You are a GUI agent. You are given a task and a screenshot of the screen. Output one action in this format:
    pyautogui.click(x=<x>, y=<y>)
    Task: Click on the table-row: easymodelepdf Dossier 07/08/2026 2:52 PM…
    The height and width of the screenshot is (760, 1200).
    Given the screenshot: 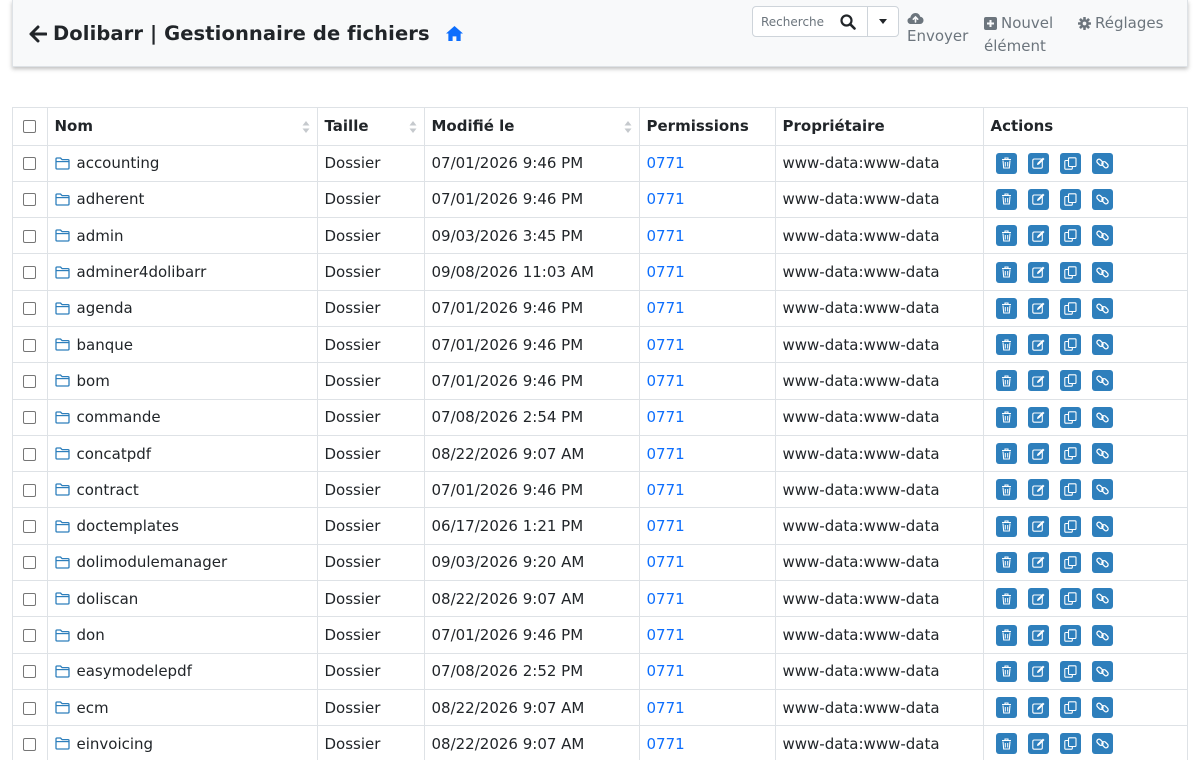 What is the action you would take?
    pyautogui.click(x=600, y=671)
    